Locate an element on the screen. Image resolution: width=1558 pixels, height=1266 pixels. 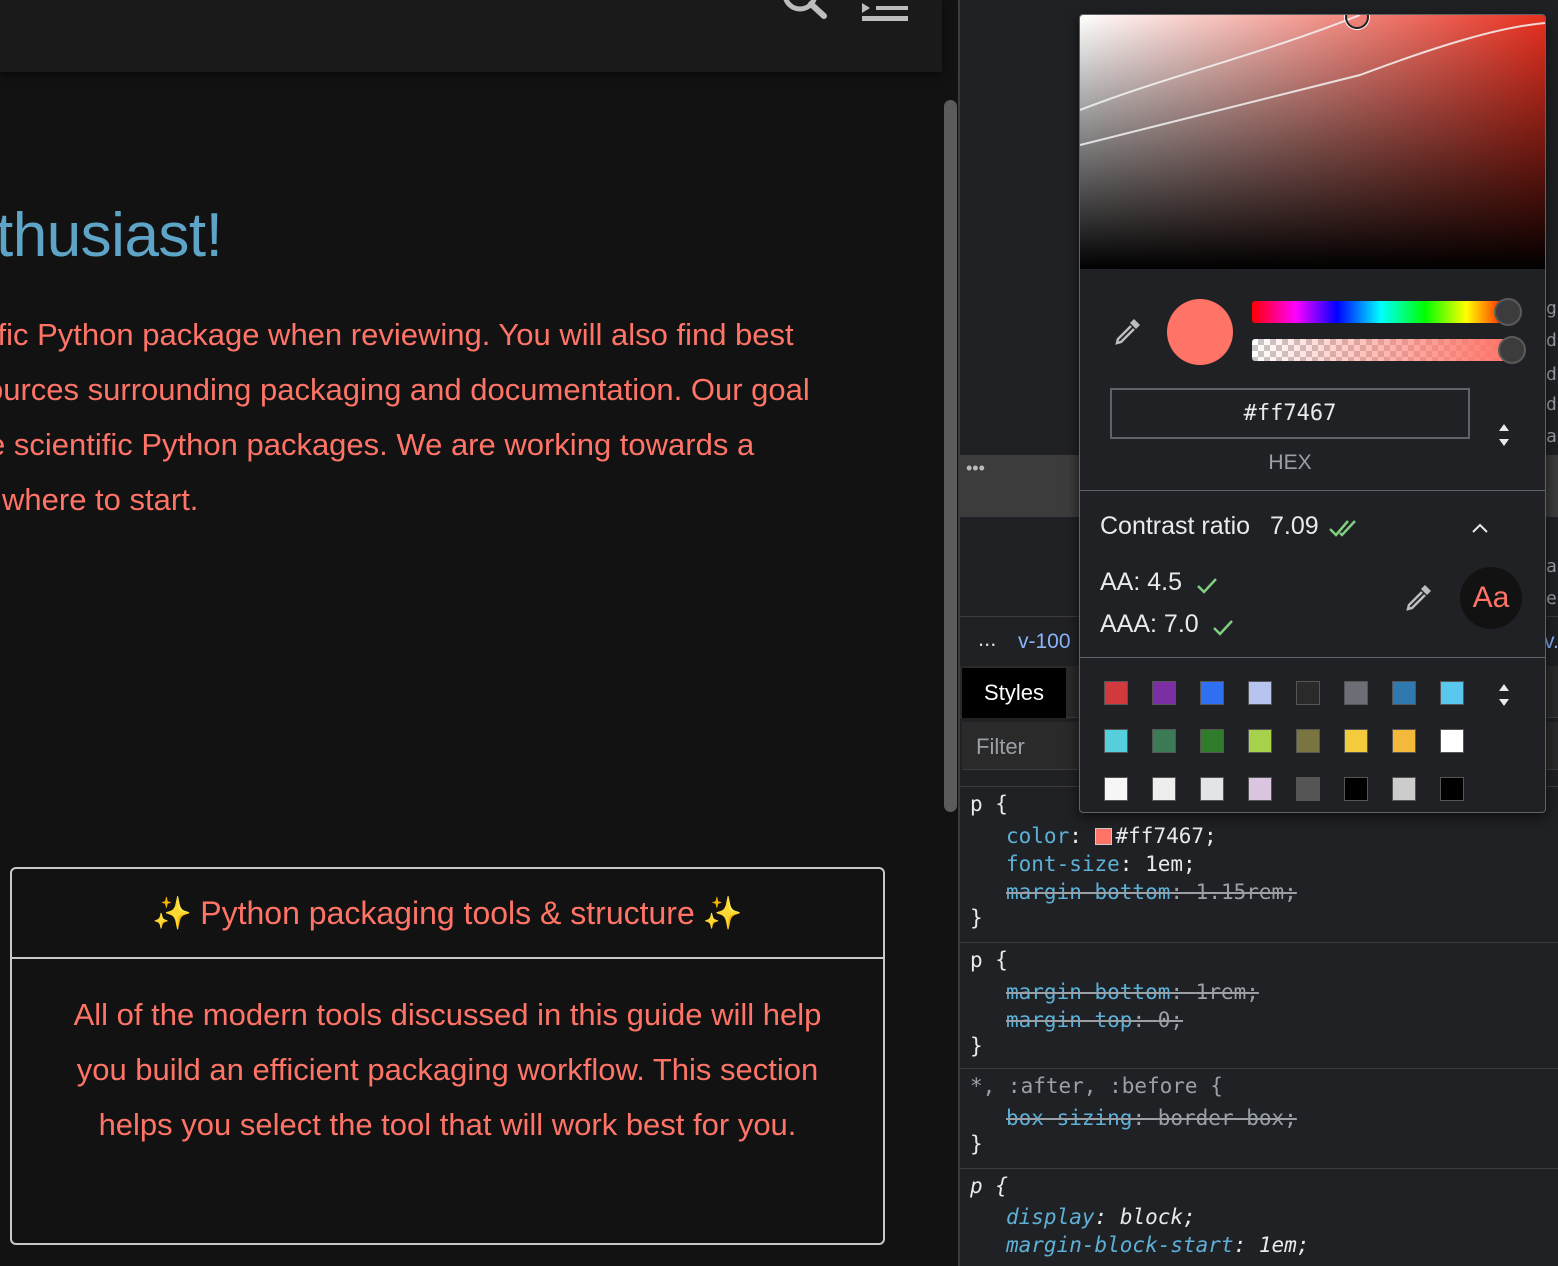
css-declaration-overridden: margin-bottom: 1rem; is located at coordinates (1132, 992).